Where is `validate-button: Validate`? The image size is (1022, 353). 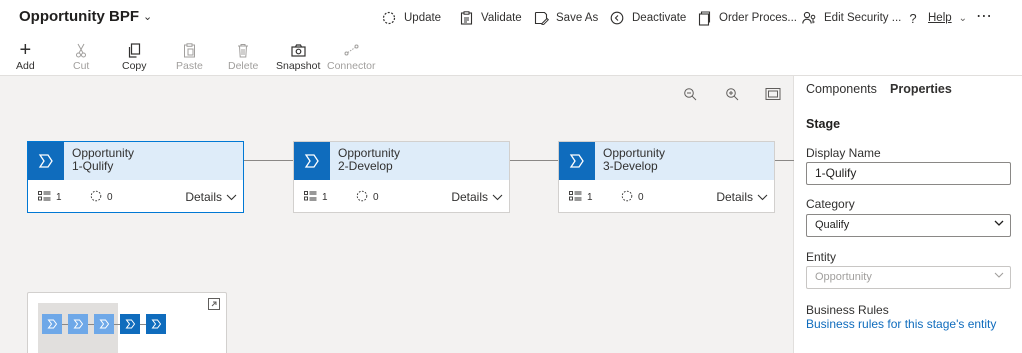
validate-button: Validate is located at coordinates (490, 18).